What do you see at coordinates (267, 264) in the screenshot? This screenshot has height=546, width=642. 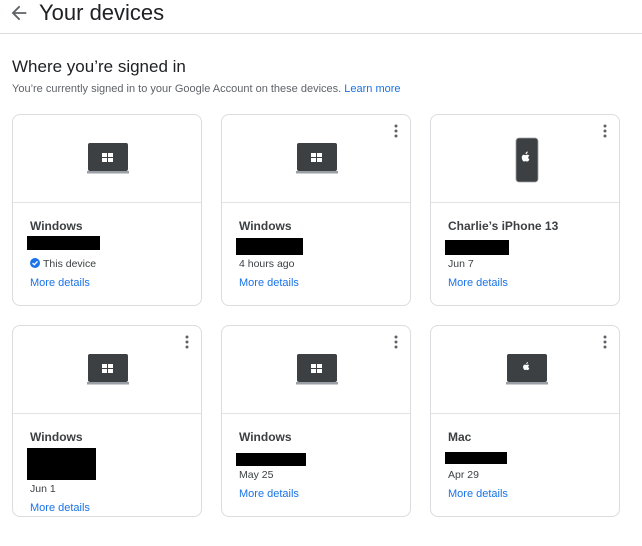 I see `device-status: 4 hours ago` at bounding box center [267, 264].